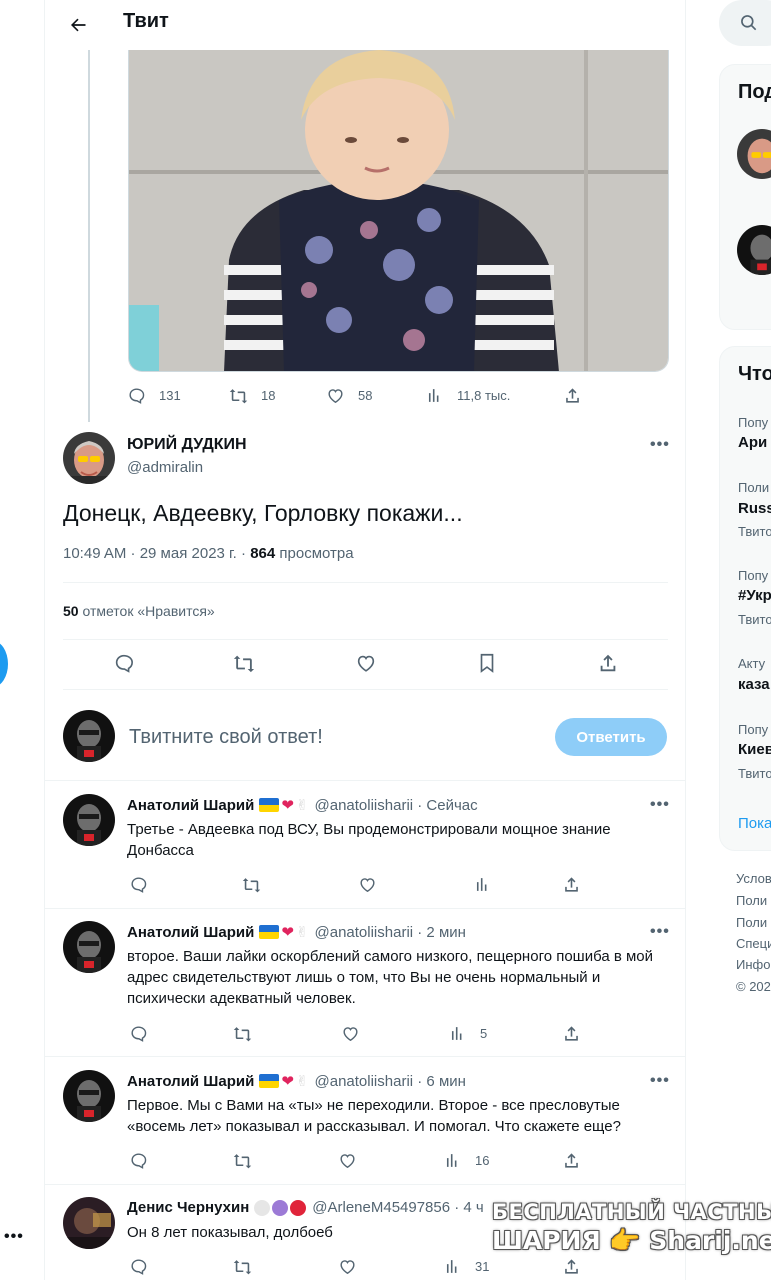 This screenshot has width=771, height=1280. I want to click on trend-name: Киев, so click(754, 749).